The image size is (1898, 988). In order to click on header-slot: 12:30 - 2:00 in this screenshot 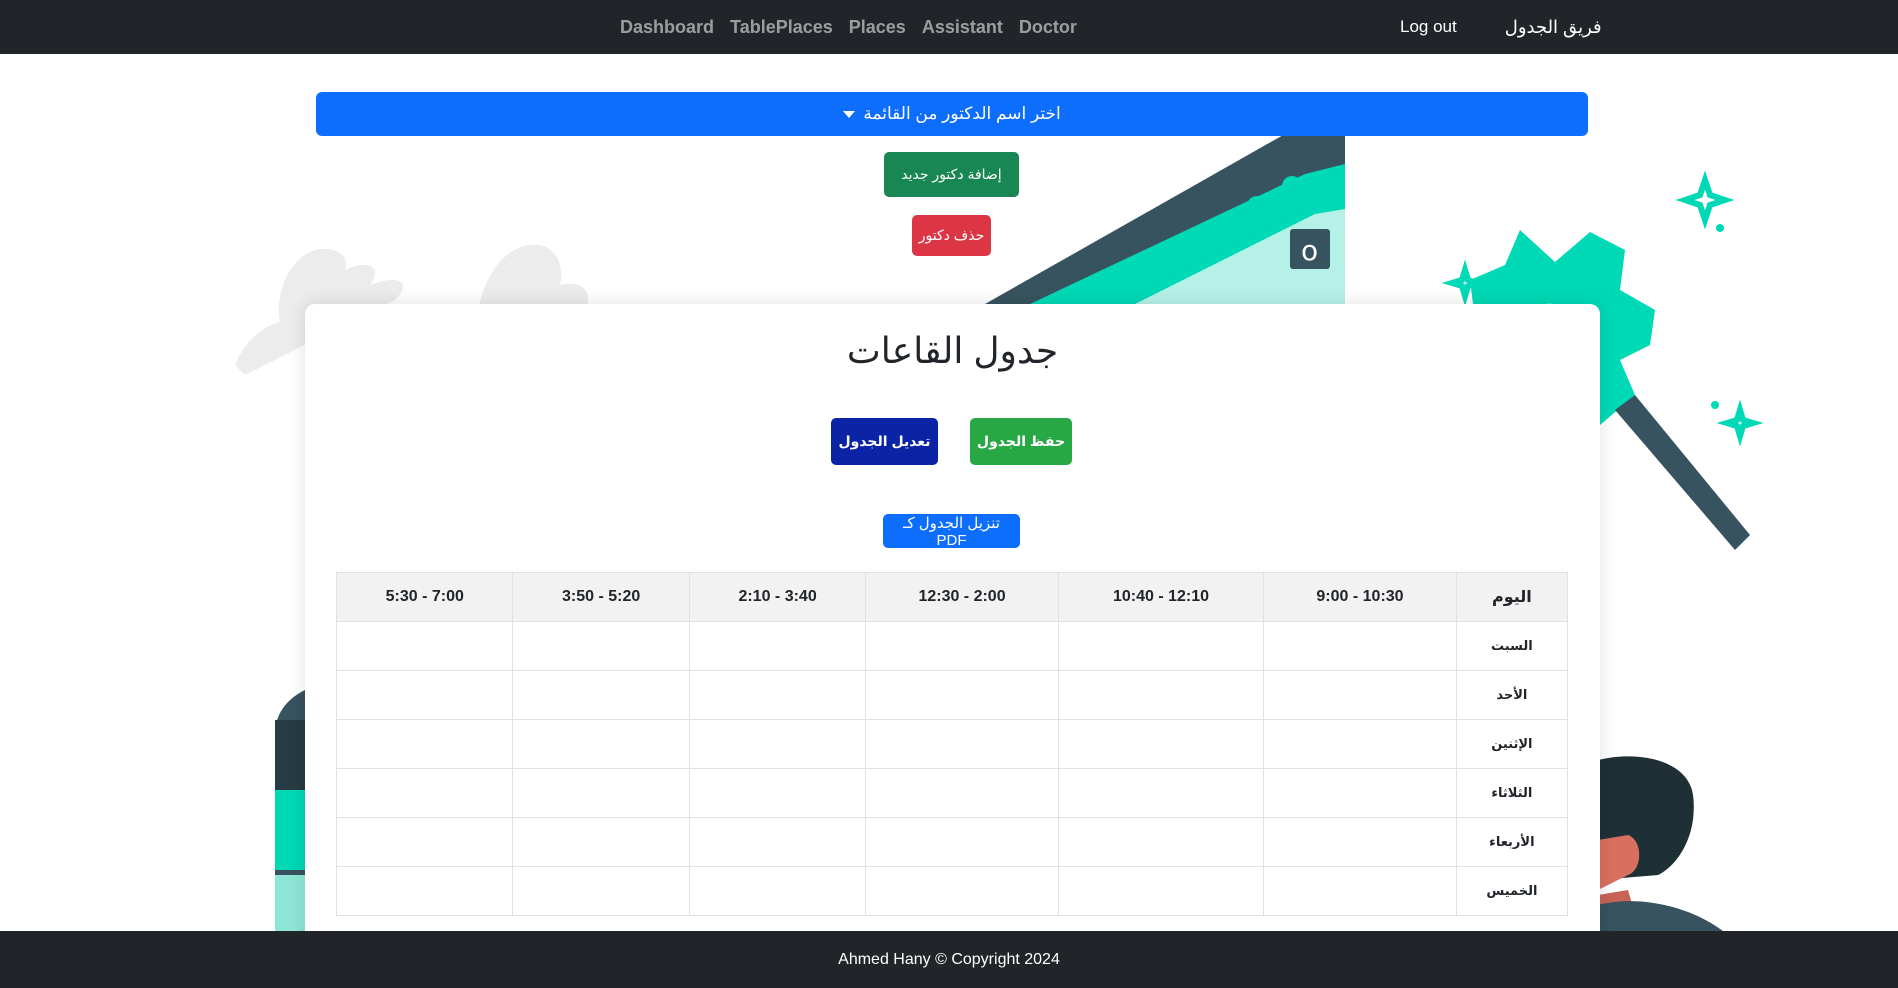, I will do `click(962, 597)`.